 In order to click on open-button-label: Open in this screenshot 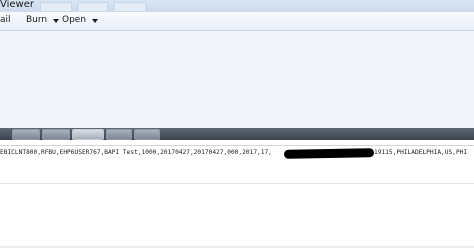, I will do `click(74, 20)`.